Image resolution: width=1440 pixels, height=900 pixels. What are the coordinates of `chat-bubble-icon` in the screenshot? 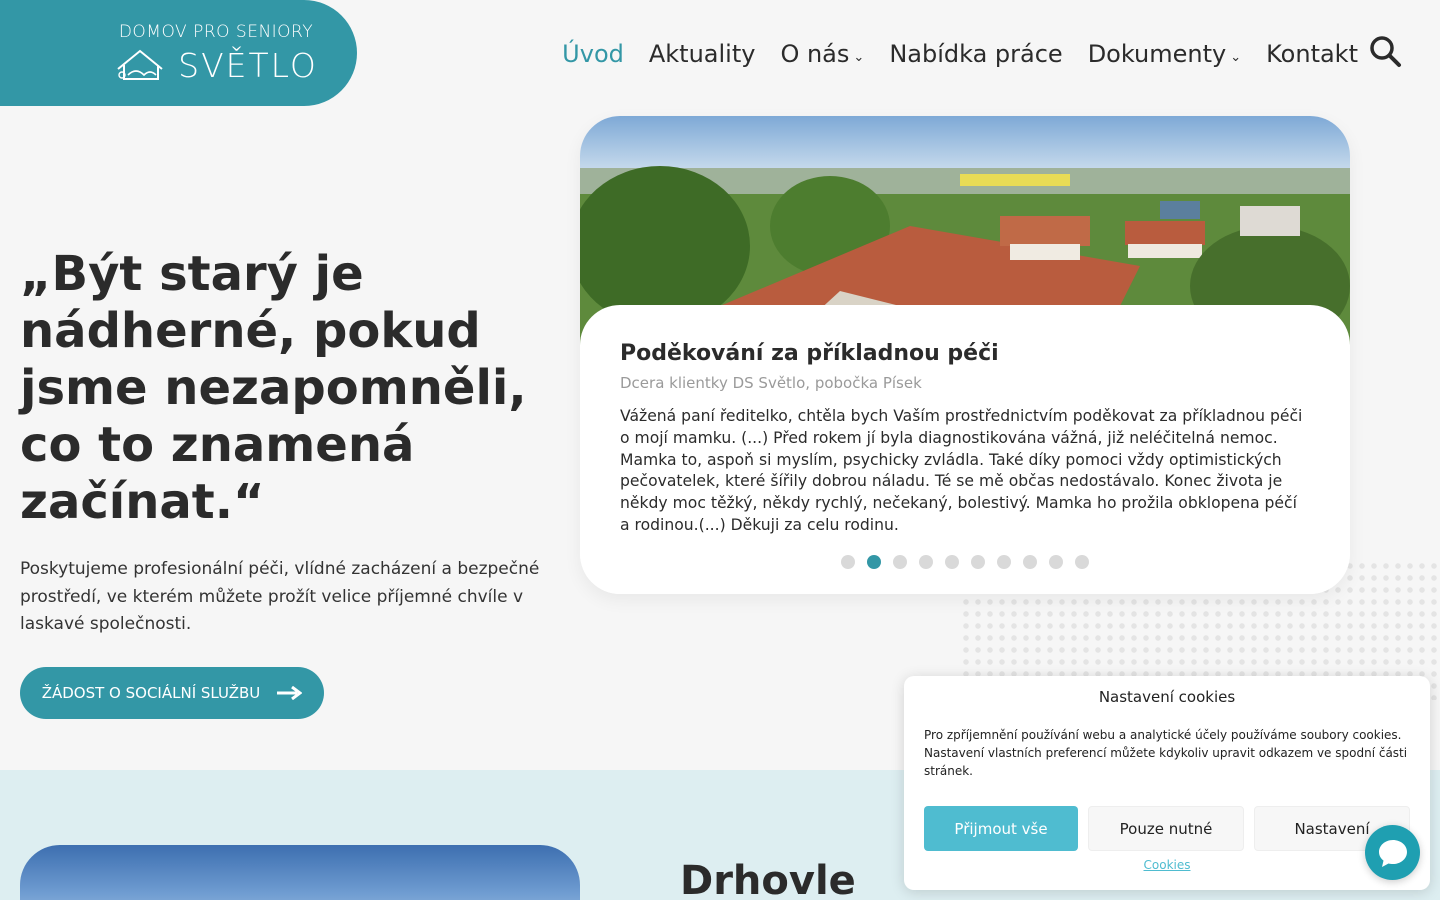 It's located at (1392, 853).